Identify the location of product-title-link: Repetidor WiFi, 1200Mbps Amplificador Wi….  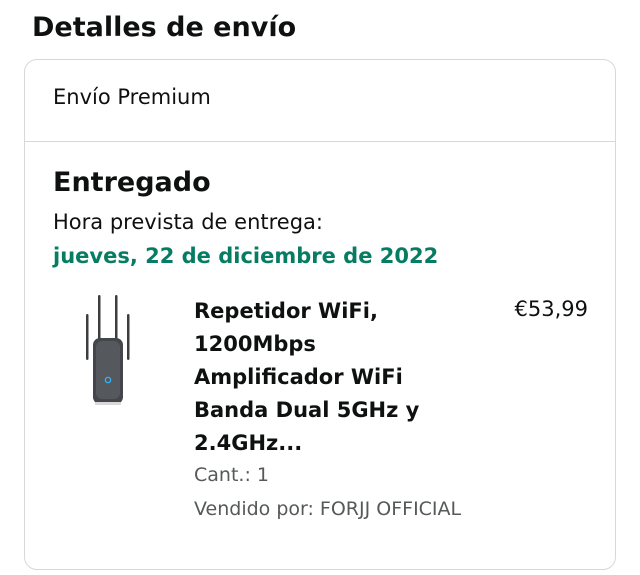
(324, 377).